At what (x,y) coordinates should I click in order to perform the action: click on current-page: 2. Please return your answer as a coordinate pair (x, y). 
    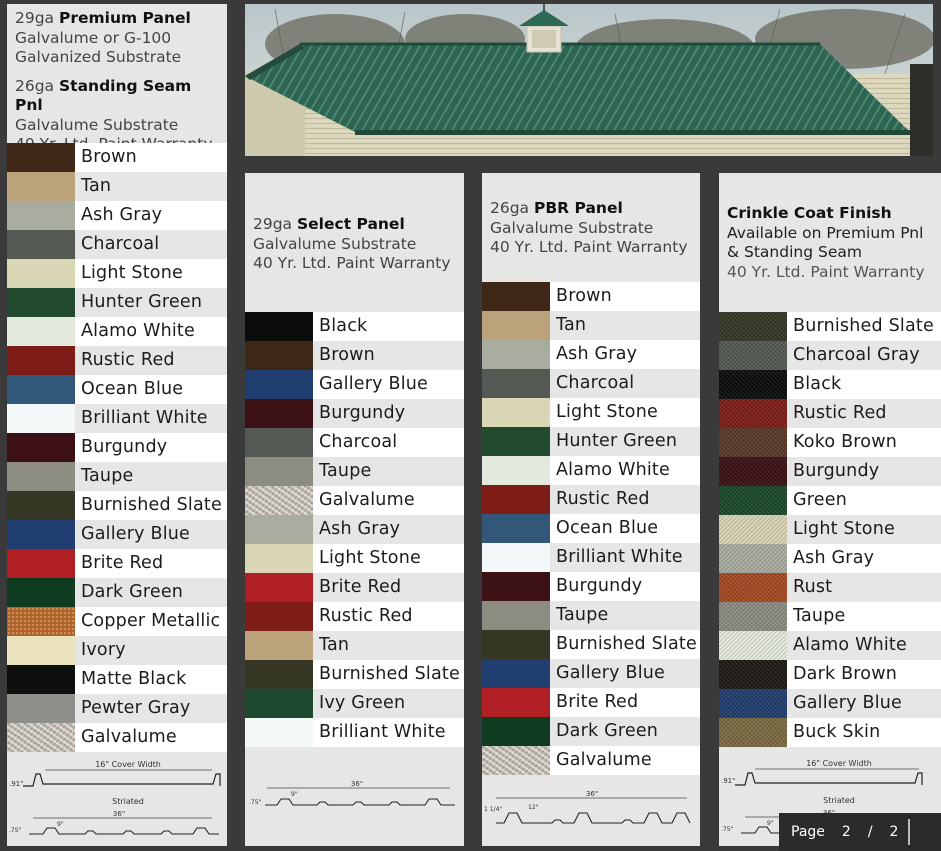
    Looking at the image, I should click on (846, 832).